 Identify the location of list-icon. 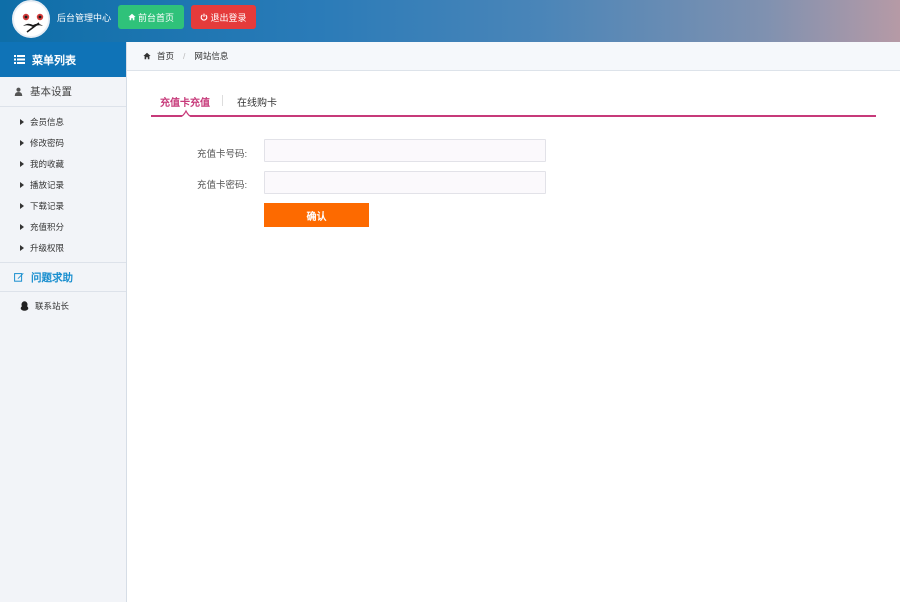
(19, 59).